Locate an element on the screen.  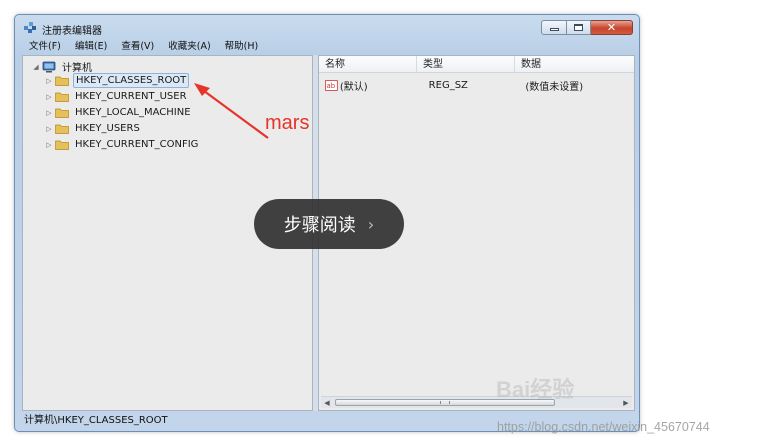
value-name: (默认) is located at coordinates (353, 87).